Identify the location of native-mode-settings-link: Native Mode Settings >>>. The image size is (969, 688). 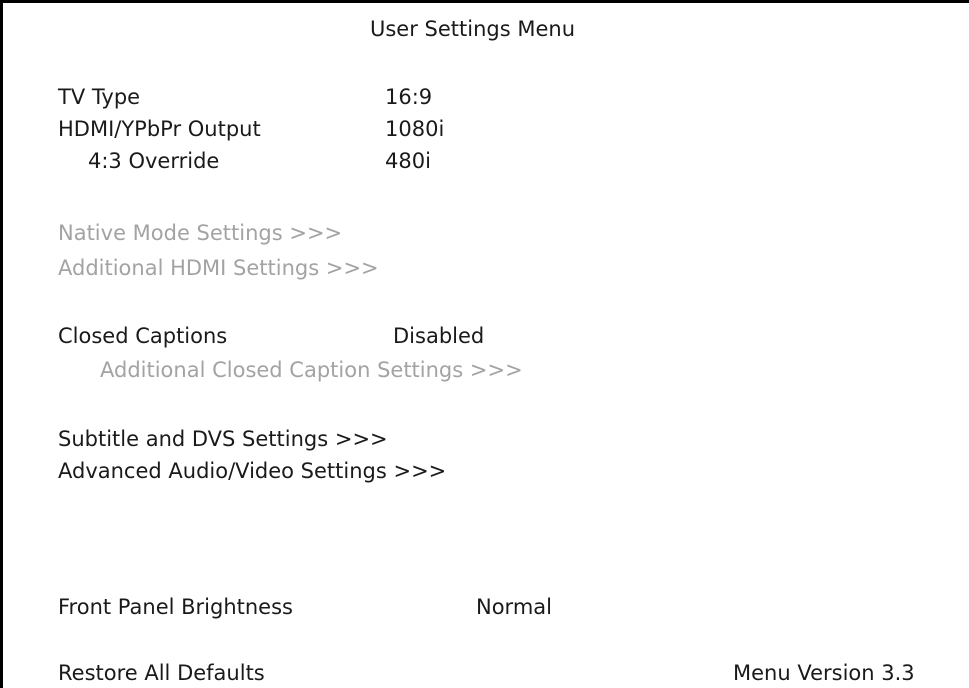
(200, 233).